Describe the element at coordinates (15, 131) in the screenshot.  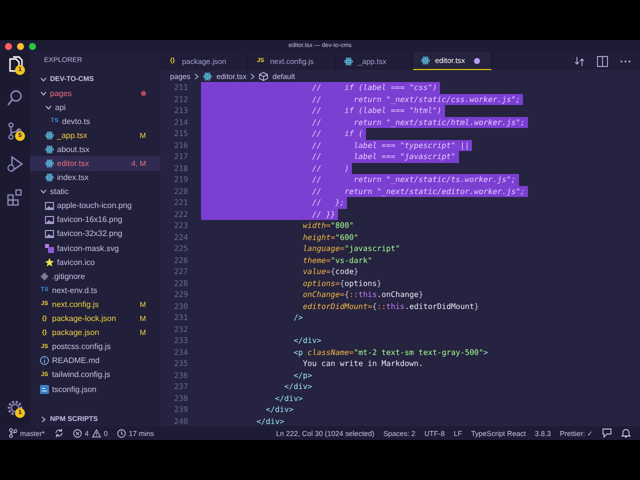
I see `source-control-icon` at that location.